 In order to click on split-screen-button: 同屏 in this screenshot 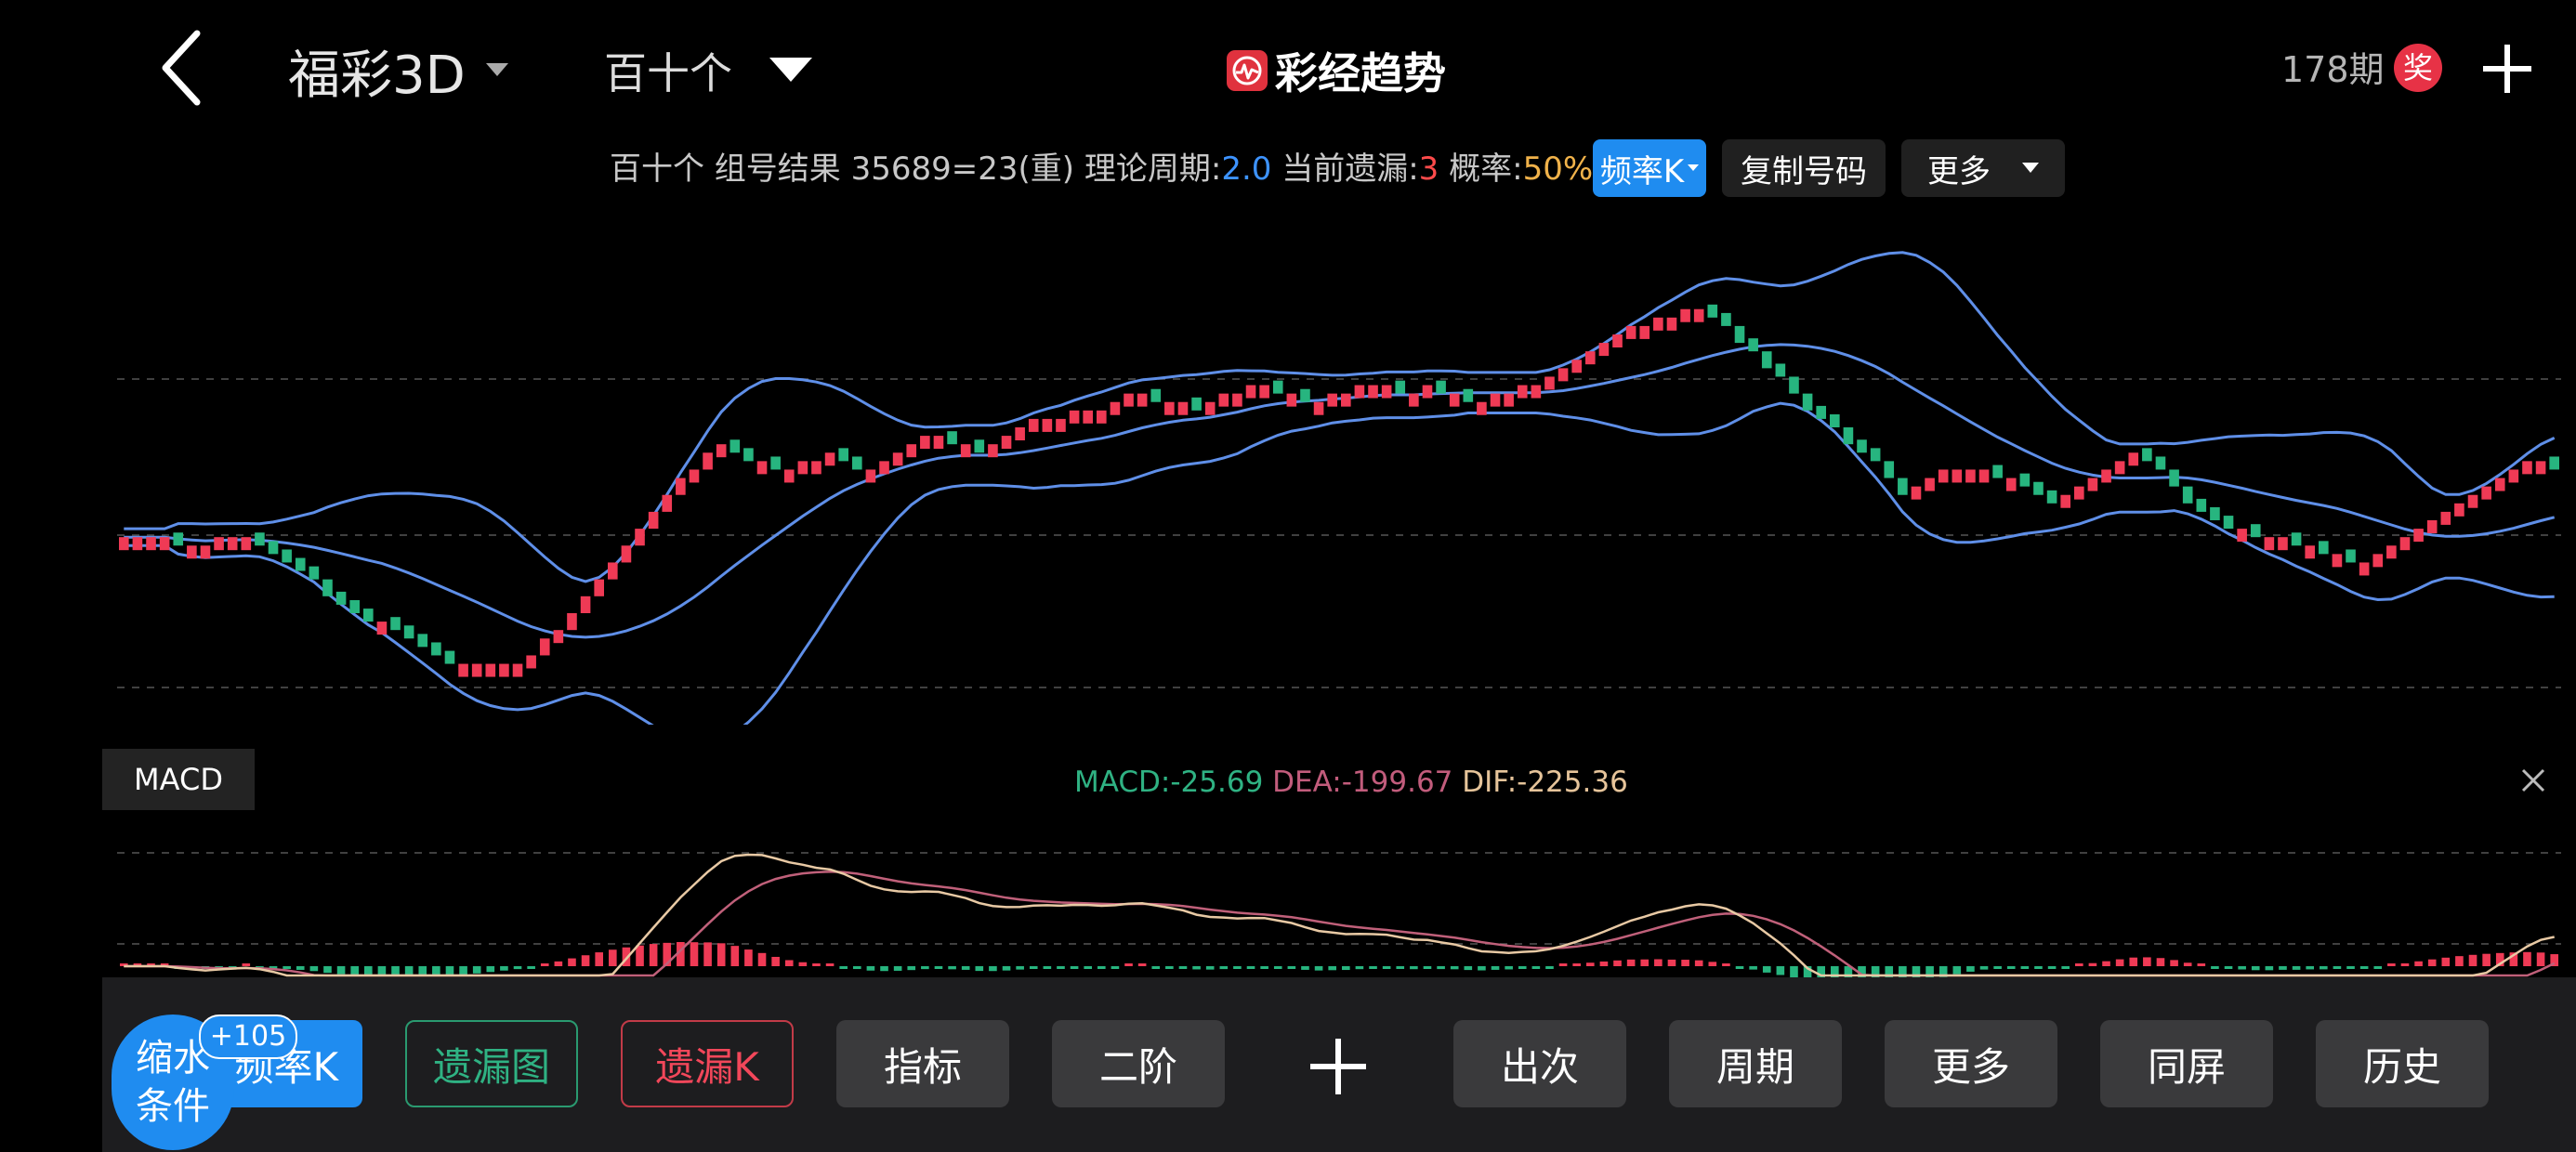, I will do `click(2186, 1063)`.